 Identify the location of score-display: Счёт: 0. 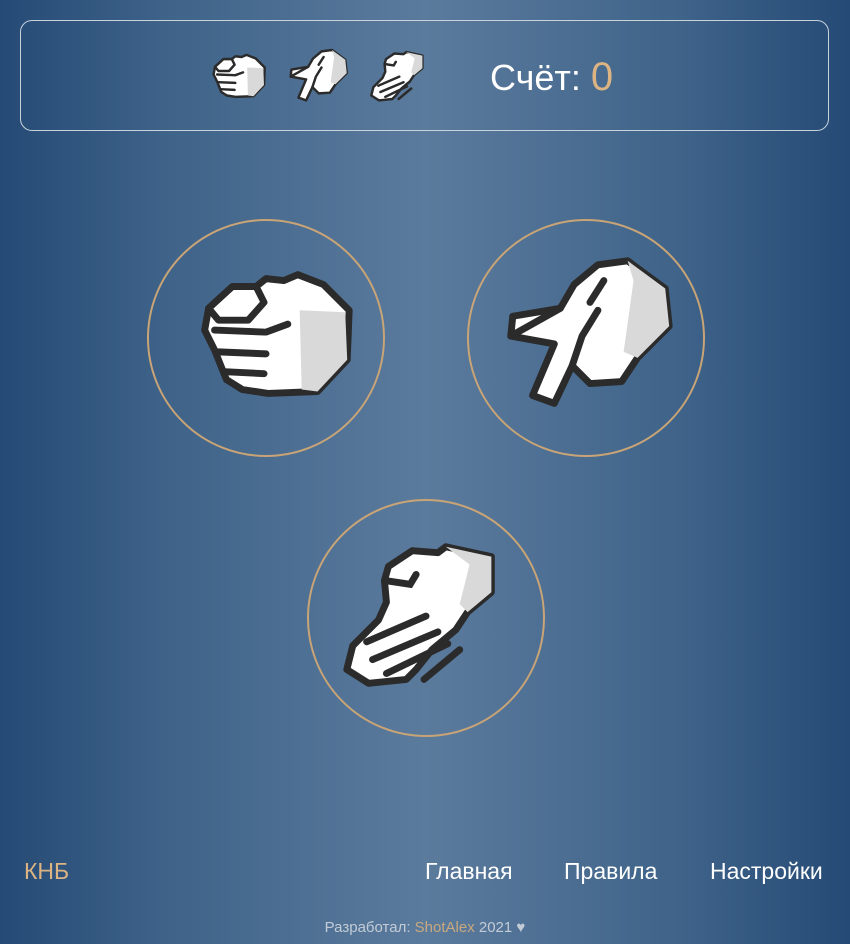
(551, 77).